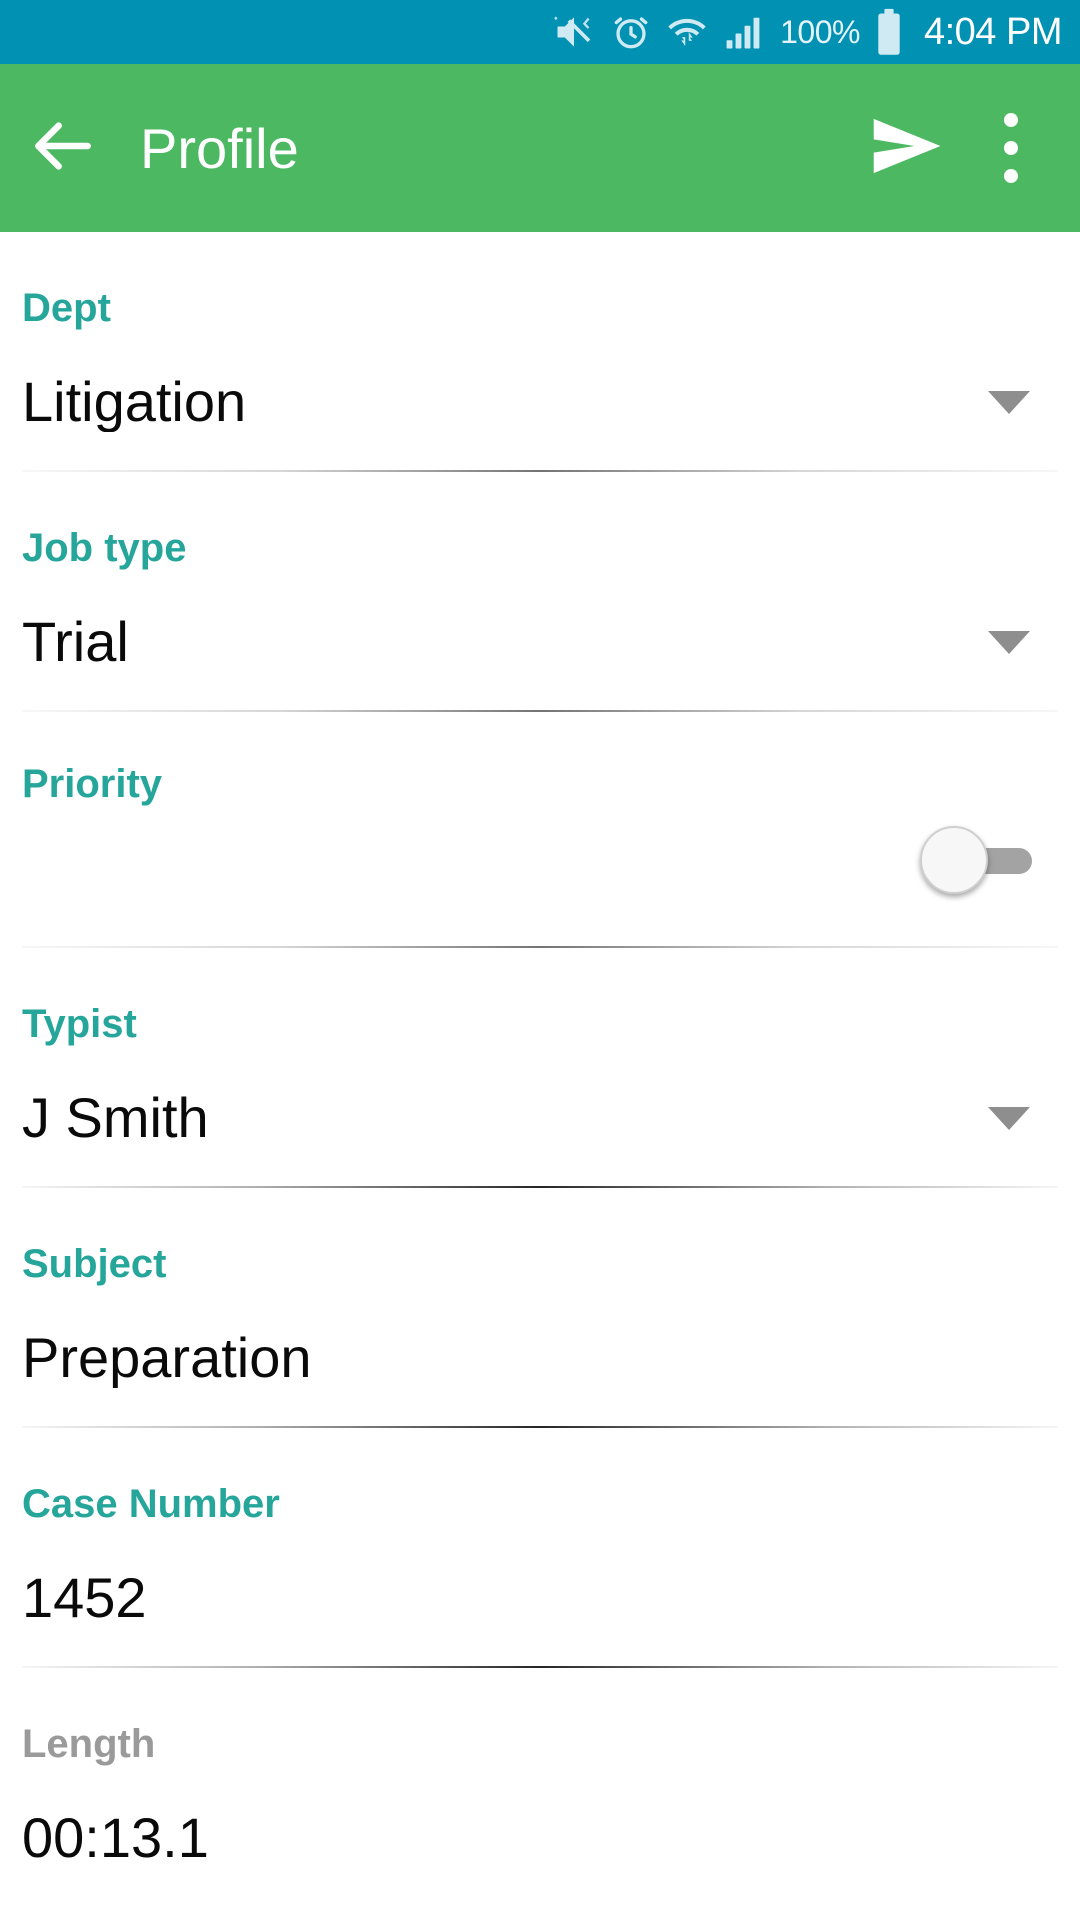 The image size is (1080, 1920). I want to click on alarm-clock-icon, so click(631, 32).